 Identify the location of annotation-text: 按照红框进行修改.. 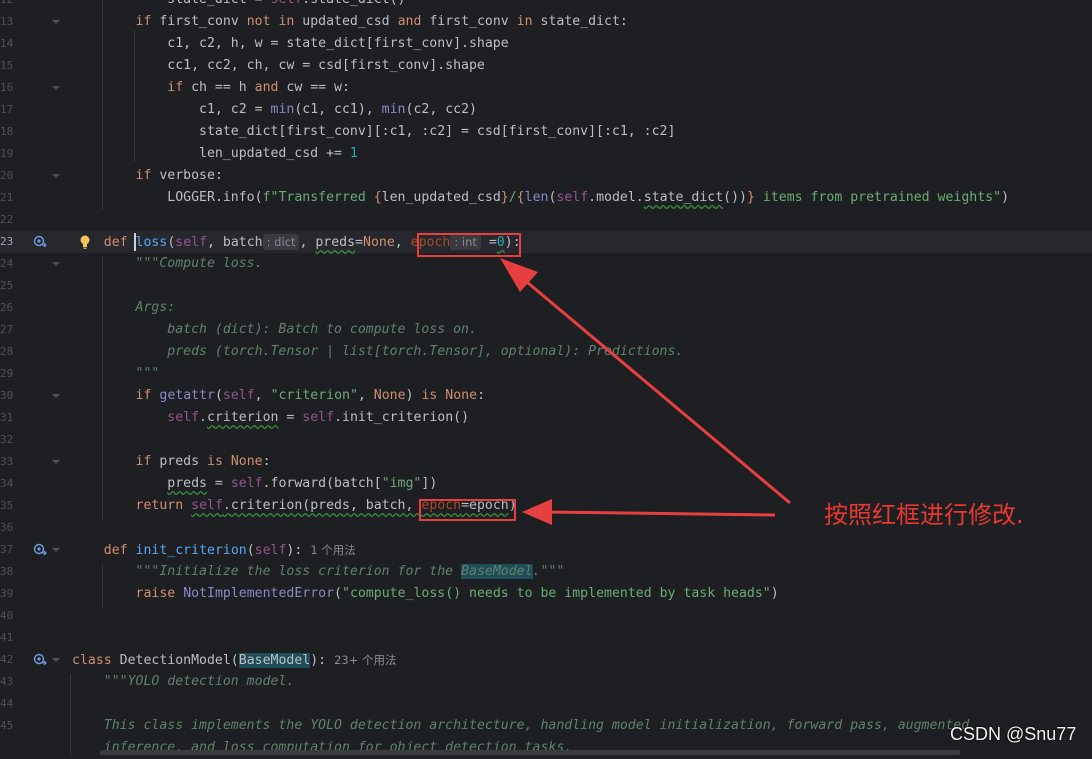
(924, 515).